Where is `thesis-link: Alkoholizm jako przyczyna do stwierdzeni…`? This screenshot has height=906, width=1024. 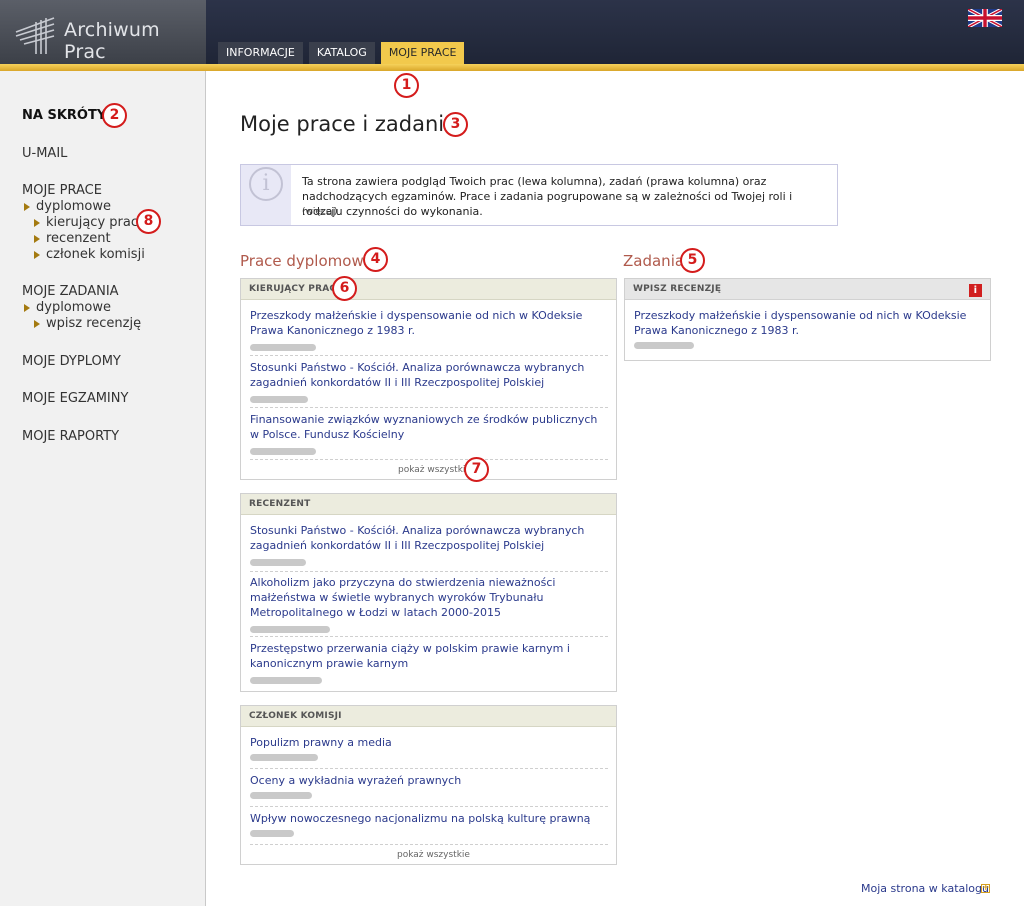 thesis-link: Alkoholizm jako przyczyna do stwierdzeni… is located at coordinates (429, 597).